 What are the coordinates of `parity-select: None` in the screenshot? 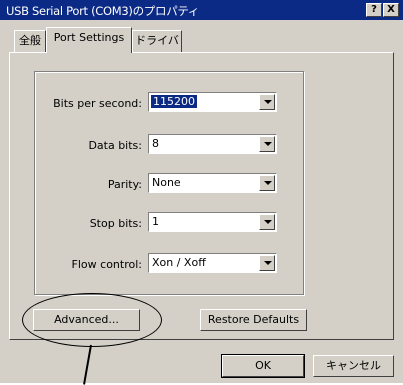 It's located at (212, 183).